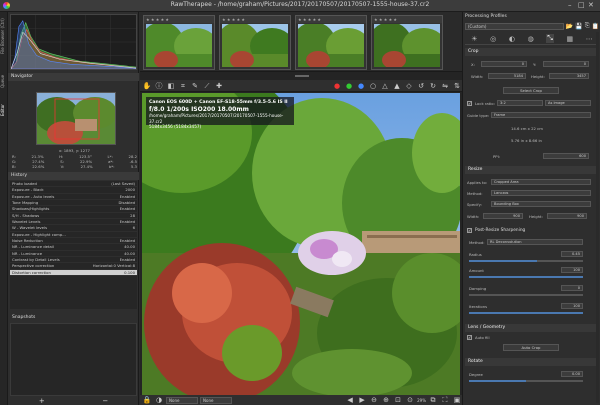 Image resolution: width=600 pixels, height=405 pixels. What do you see at coordinates (147, 400) in the screenshot?
I see `lock-icon: 🔒` at bounding box center [147, 400].